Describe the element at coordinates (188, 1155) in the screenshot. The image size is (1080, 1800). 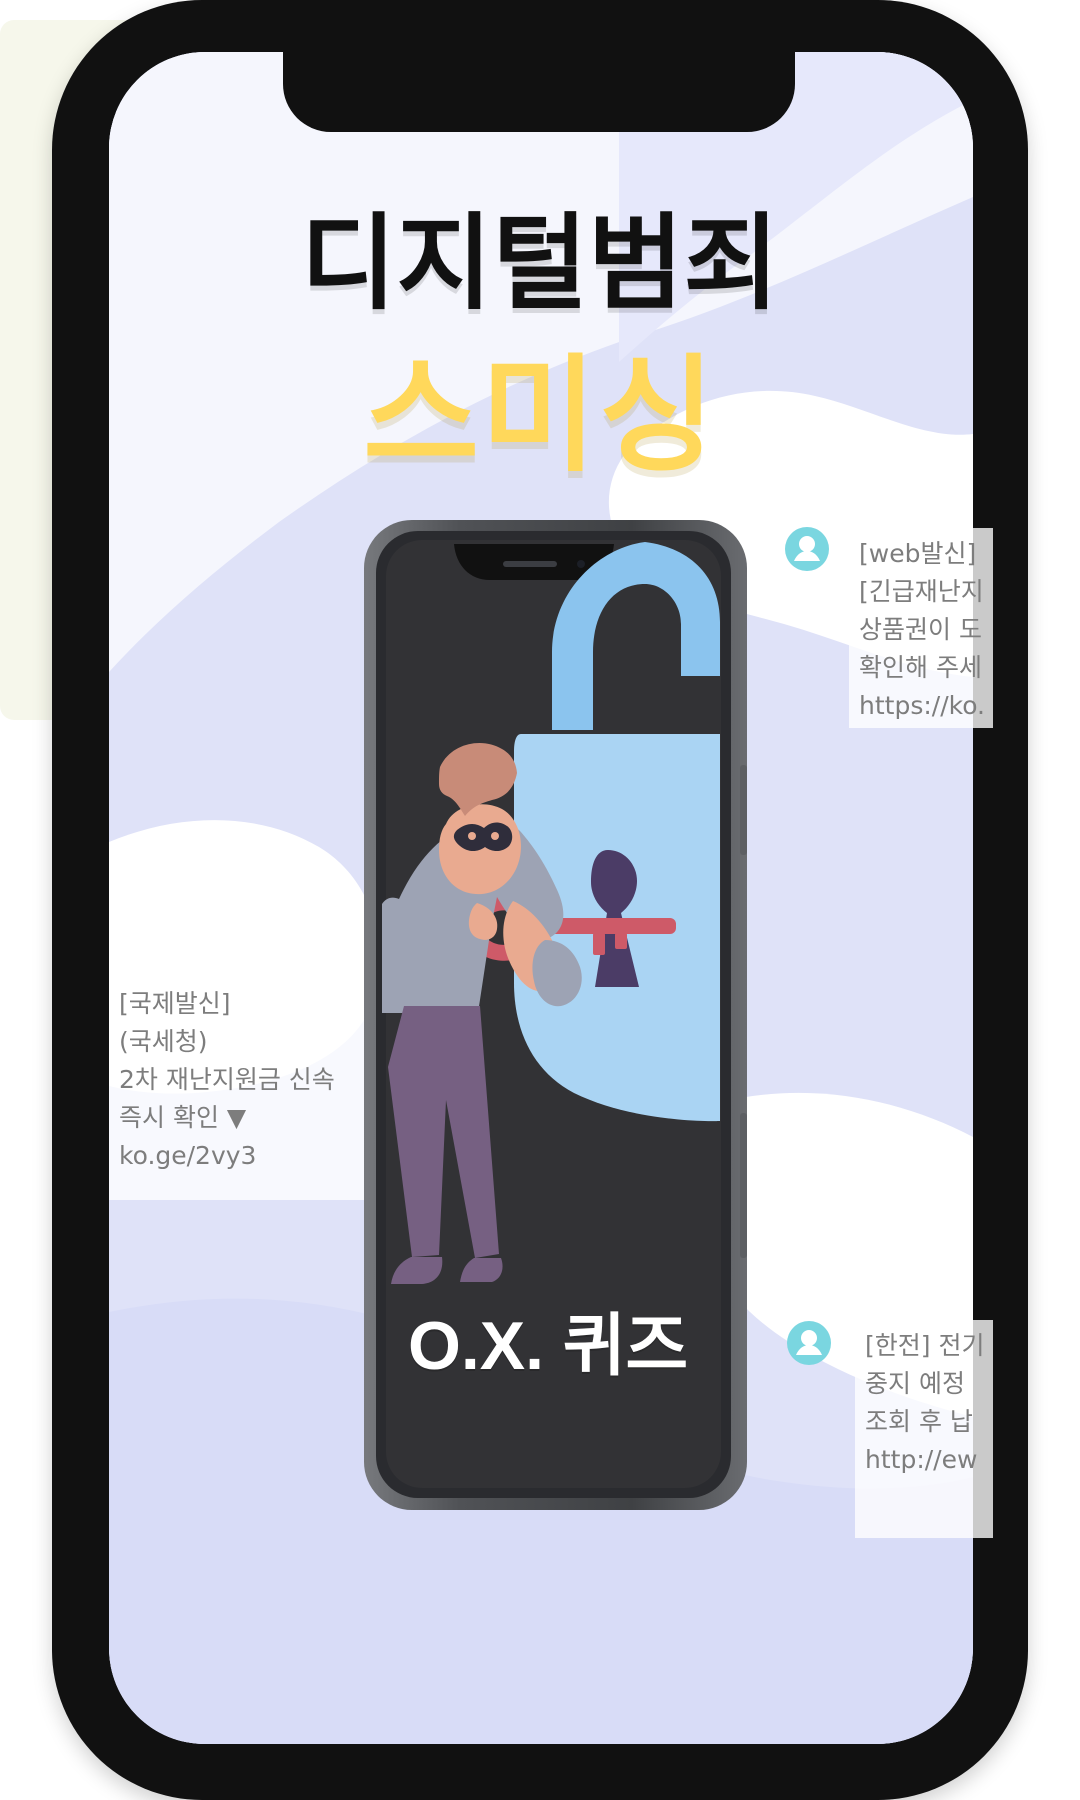
I see `sms-line: ko.ge/2vy3` at that location.